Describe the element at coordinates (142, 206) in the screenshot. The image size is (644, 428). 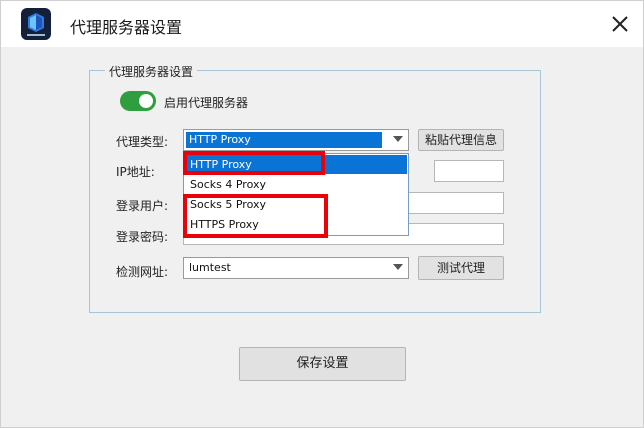
I see `login-user-label: 登录用户:` at that location.